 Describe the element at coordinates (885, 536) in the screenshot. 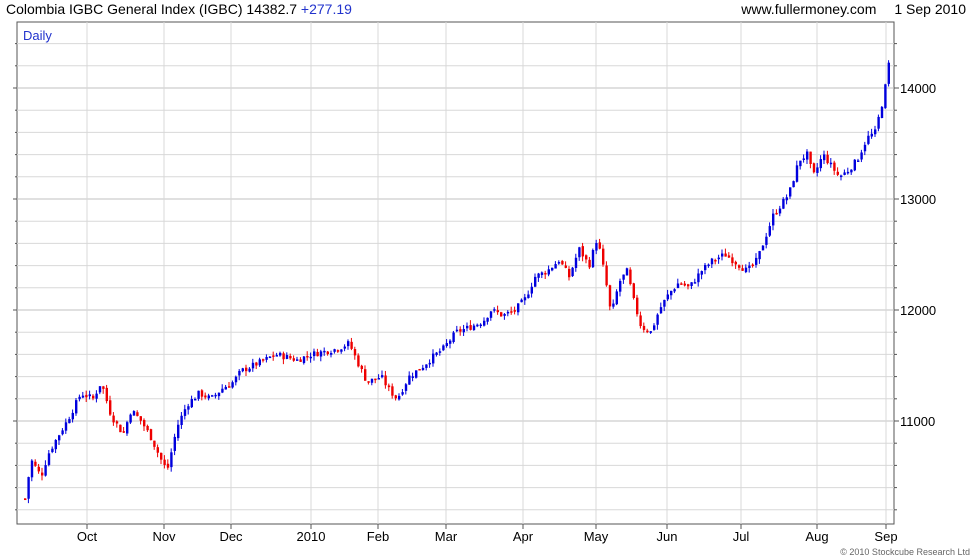

I see `x-tick-label: Sep` at that location.